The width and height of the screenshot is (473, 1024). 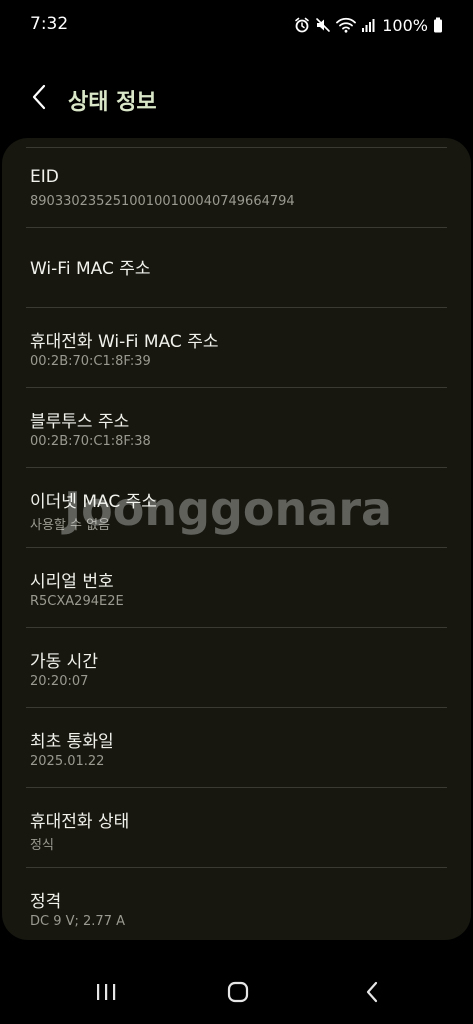 I want to click on list-item-bluetooth-address: 블루투스 주소 00:2B:70:C1:8F:38, so click(x=236, y=427).